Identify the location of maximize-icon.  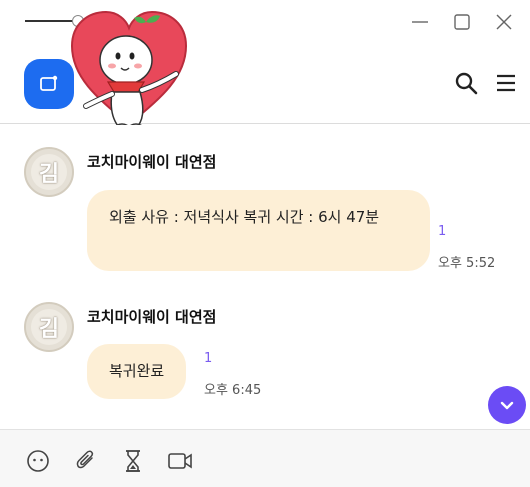
(462, 22).